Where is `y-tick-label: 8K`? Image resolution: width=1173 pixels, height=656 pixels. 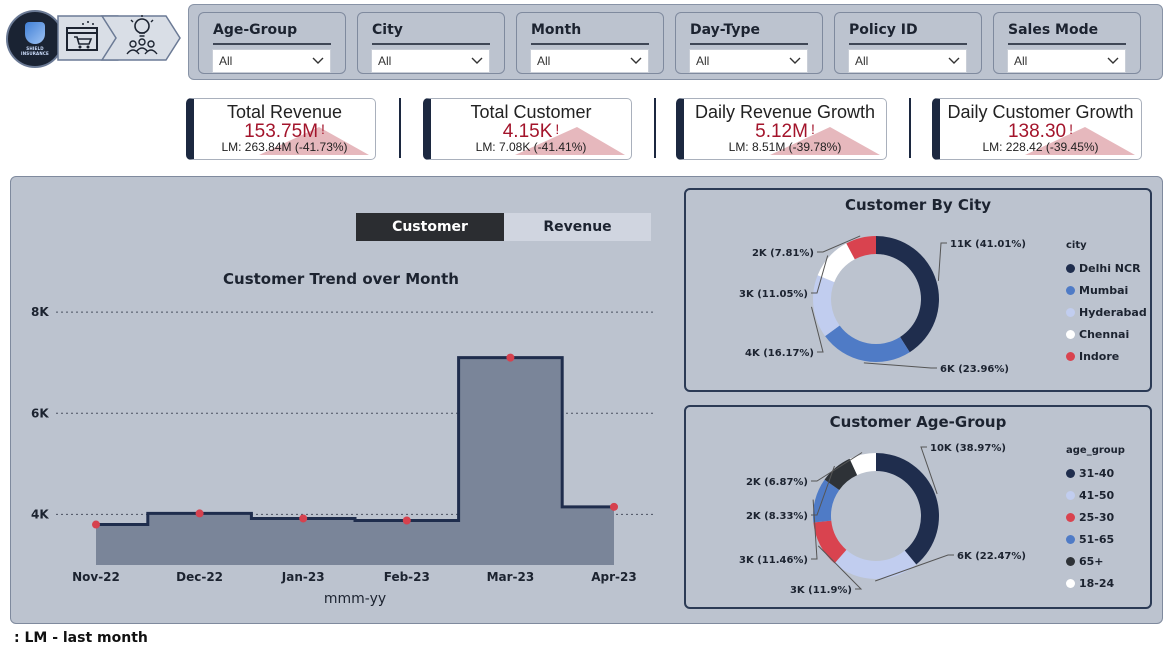
y-tick-label: 8K is located at coordinates (40, 312).